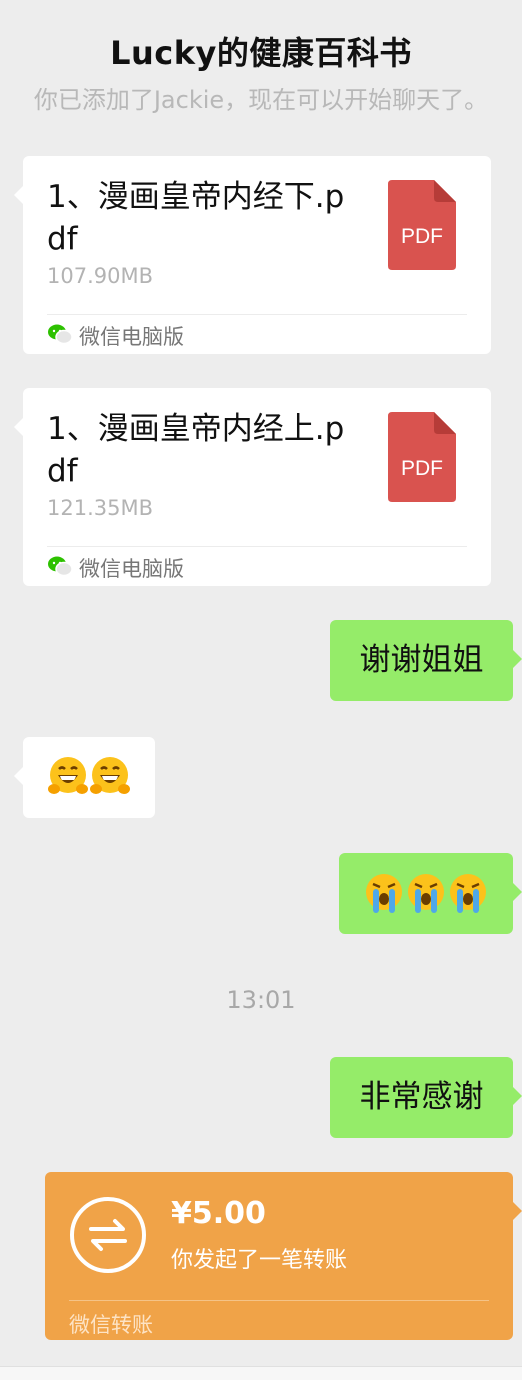  Describe the element at coordinates (108, 1235) in the screenshot. I see `transfer-arrows-icon` at that location.